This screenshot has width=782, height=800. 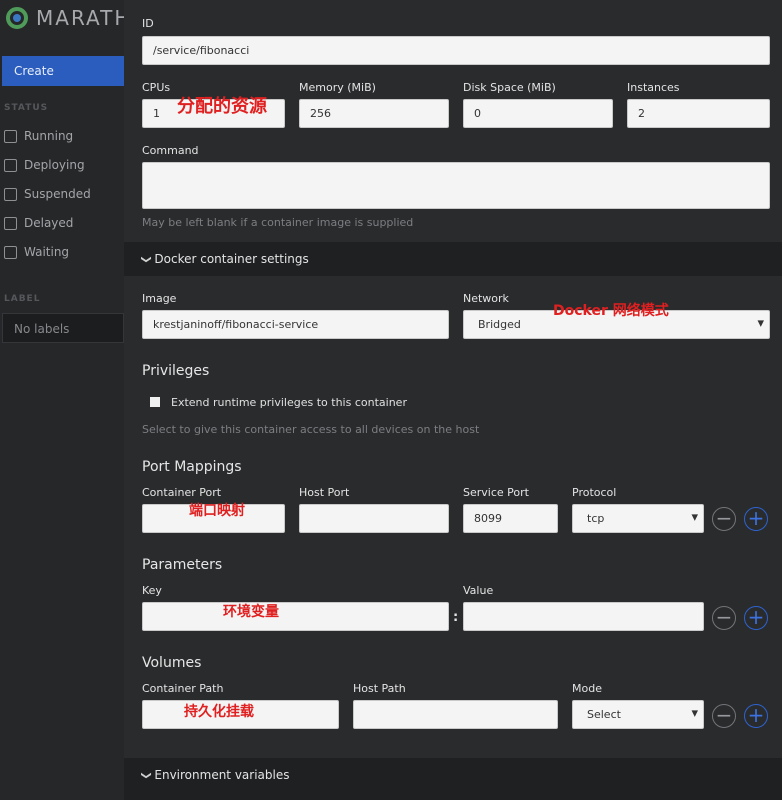 What do you see at coordinates (172, 663) in the screenshot?
I see `volumes-title: Volumes` at bounding box center [172, 663].